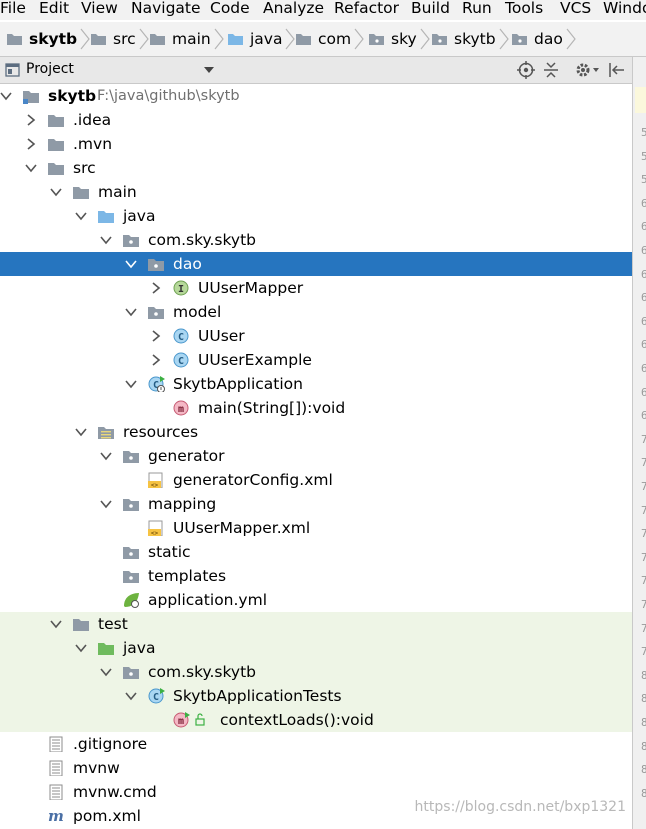 The width and height of the screenshot is (646, 829). Describe the element at coordinates (316, 432) in the screenshot. I see `tree-node-resources: resources` at that location.